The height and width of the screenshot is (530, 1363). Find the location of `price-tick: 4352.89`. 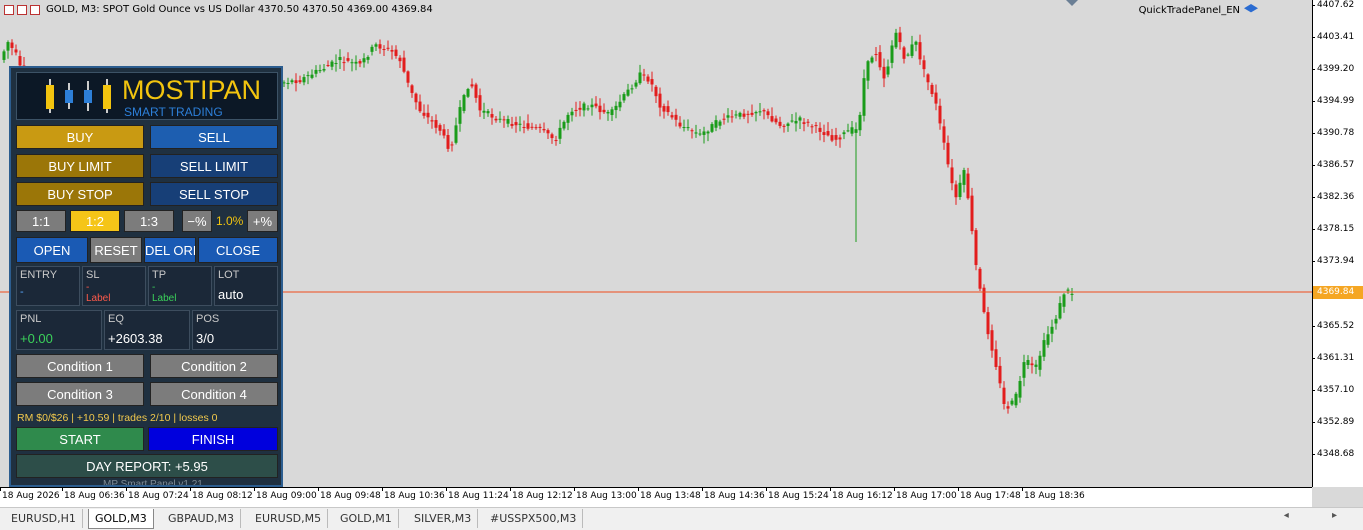

price-tick: 4352.89 is located at coordinates (1333, 422).